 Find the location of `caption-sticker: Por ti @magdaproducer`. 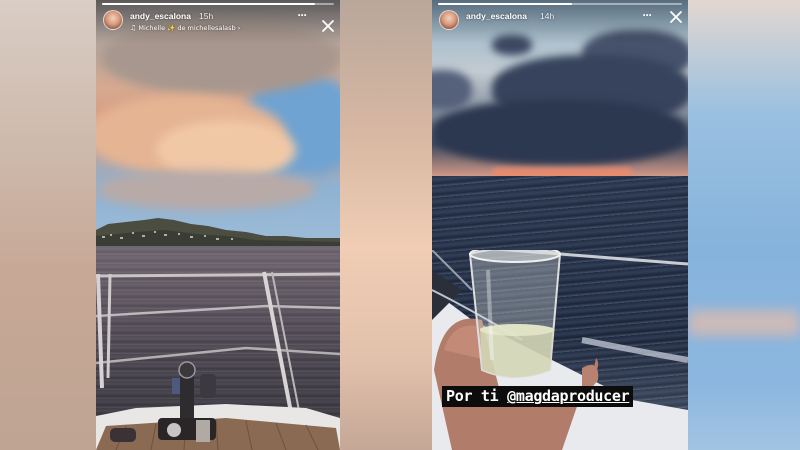

caption-sticker: Por ti @magdaproducer is located at coordinates (538, 396).